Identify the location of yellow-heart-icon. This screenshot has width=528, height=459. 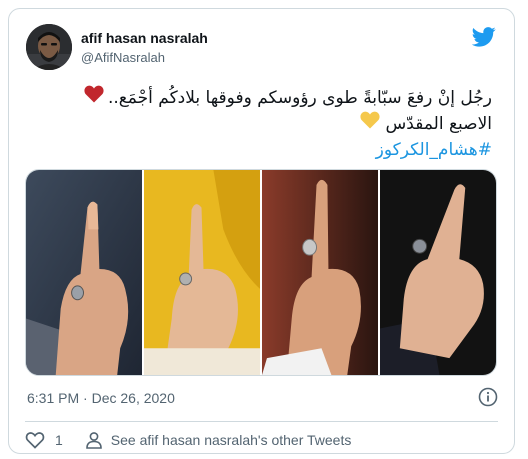
(369, 124).